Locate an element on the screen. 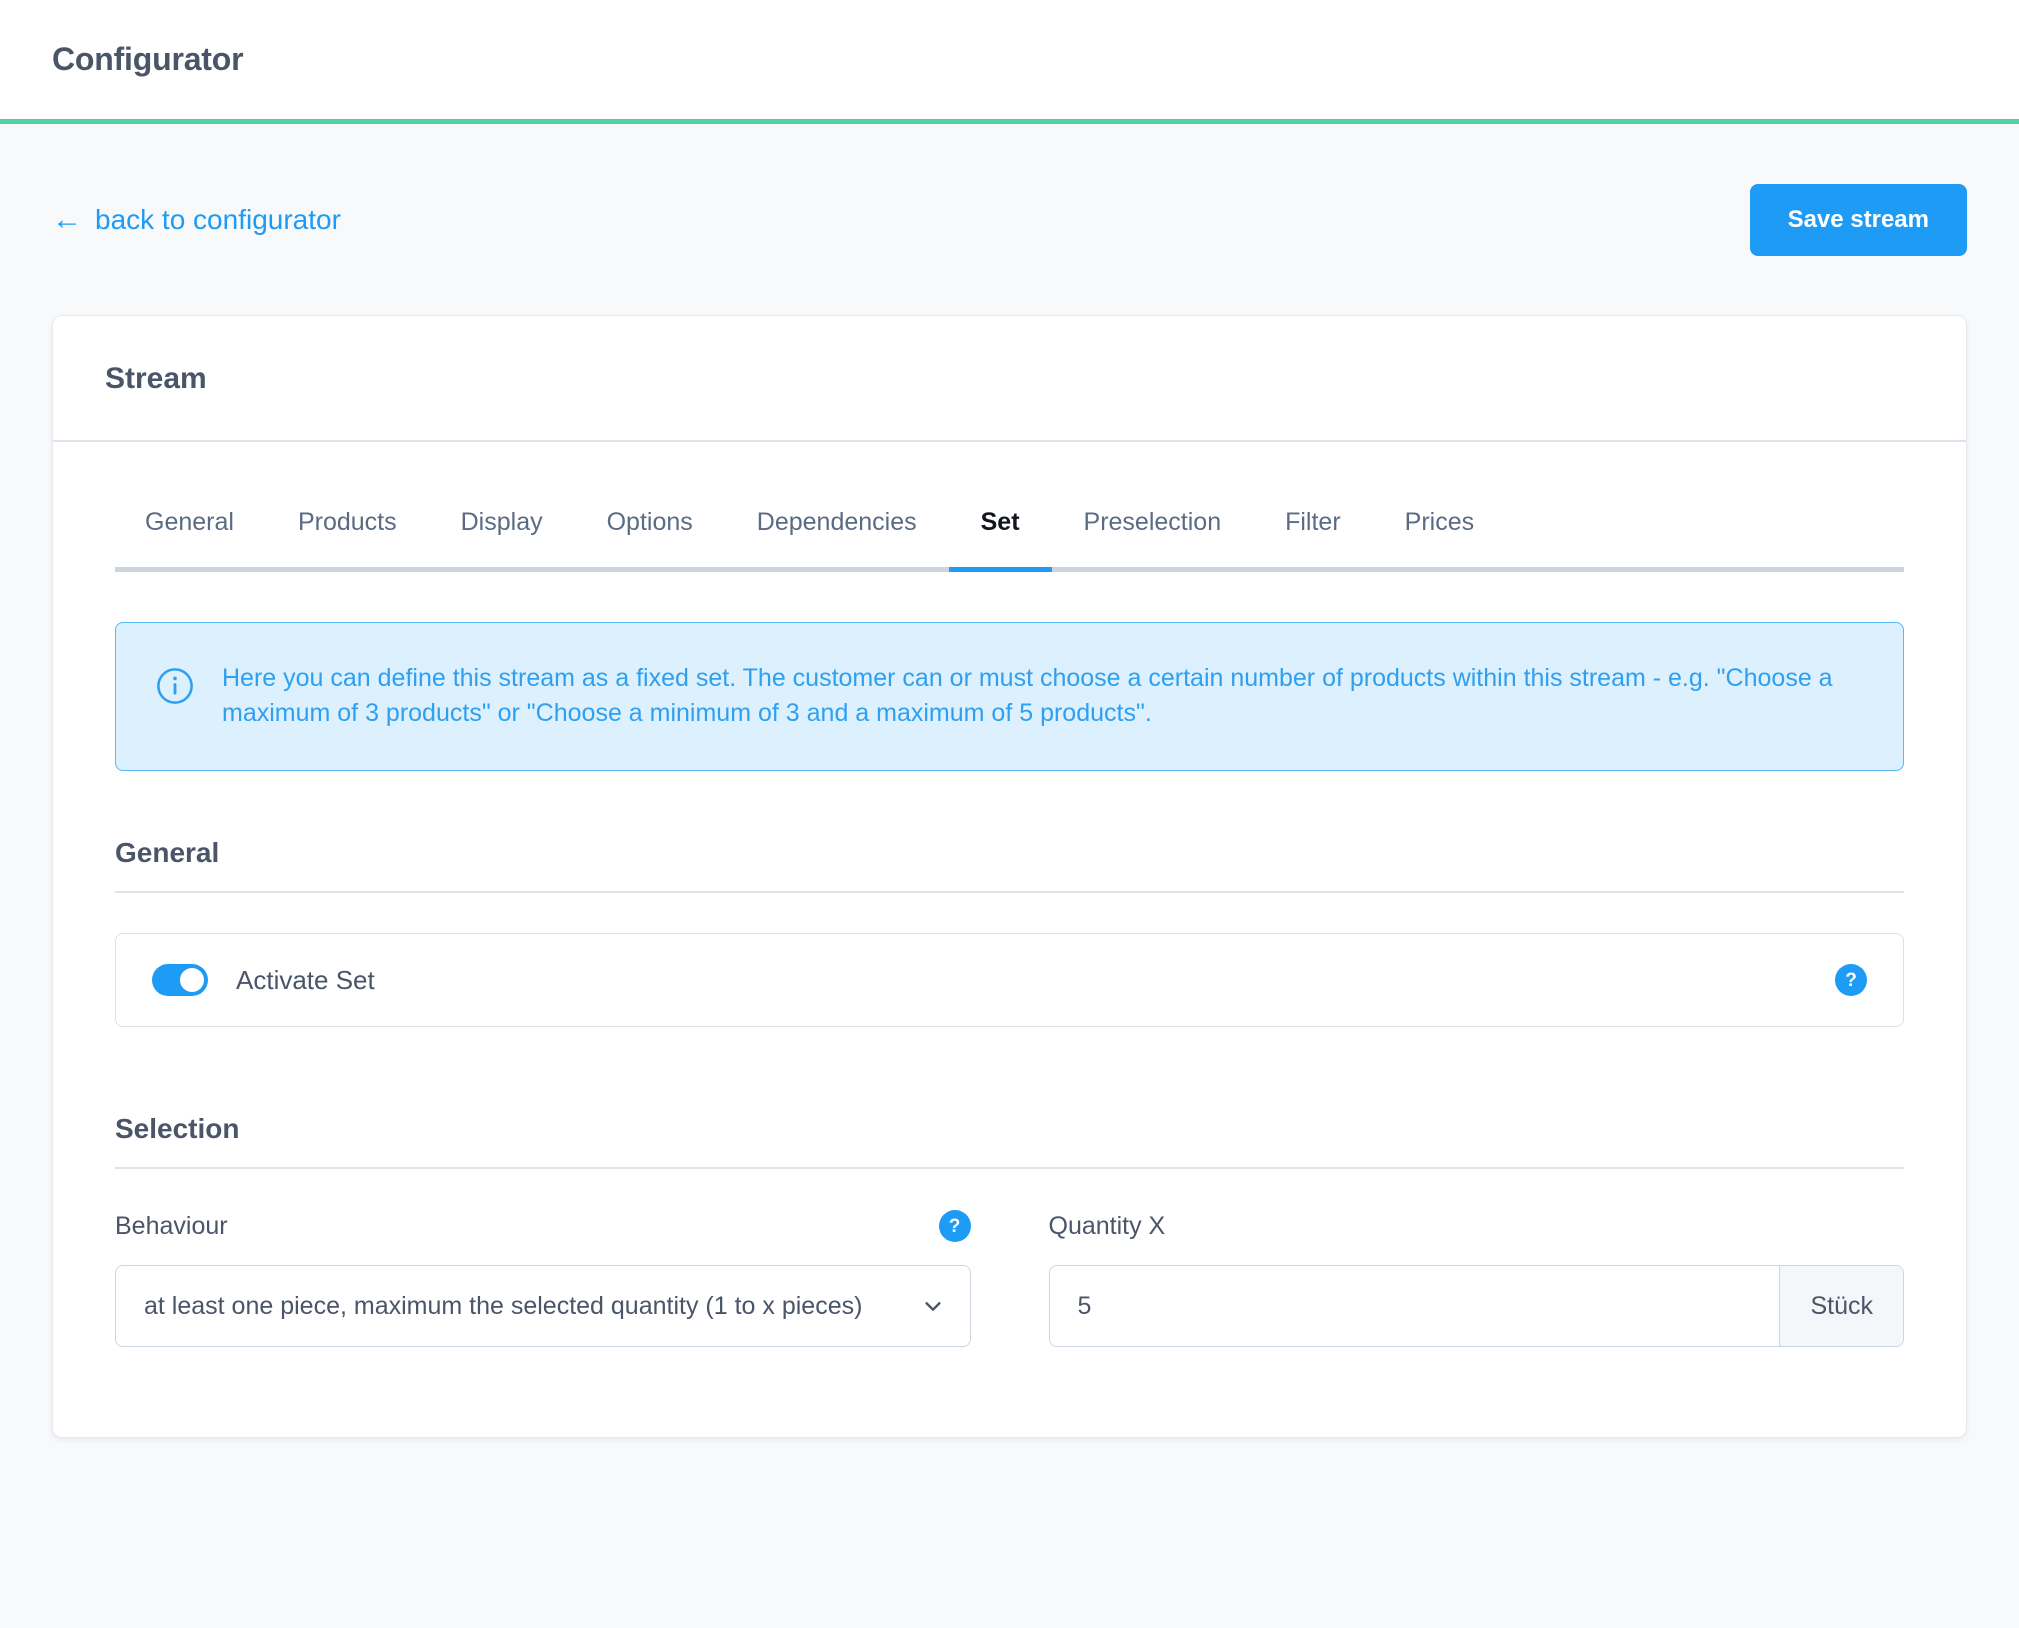 The width and height of the screenshot is (2019, 1628). quantity-field: Quantity X Stück is located at coordinates (1476, 1278).